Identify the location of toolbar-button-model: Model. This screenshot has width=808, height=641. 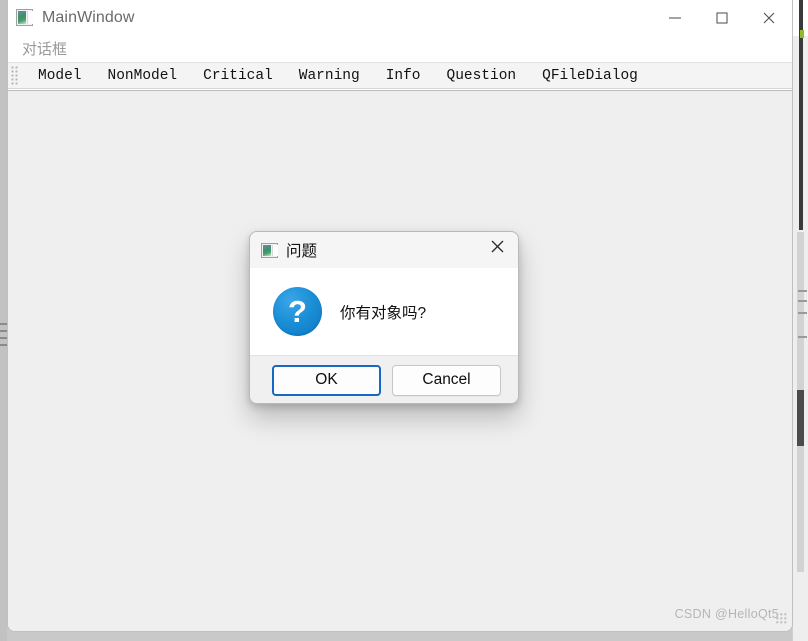
(60, 76).